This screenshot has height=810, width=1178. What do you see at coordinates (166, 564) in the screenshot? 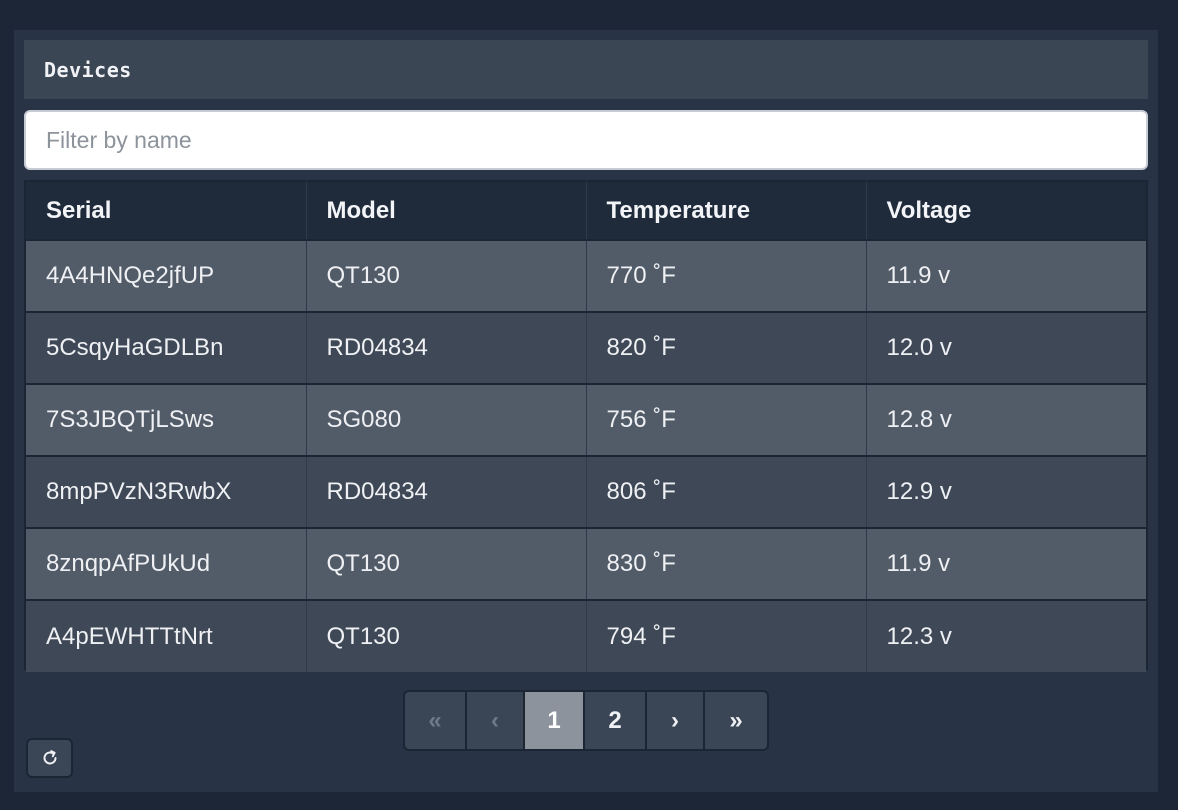
I see `cell-serial: 8znqpAfPUkUd` at bounding box center [166, 564].